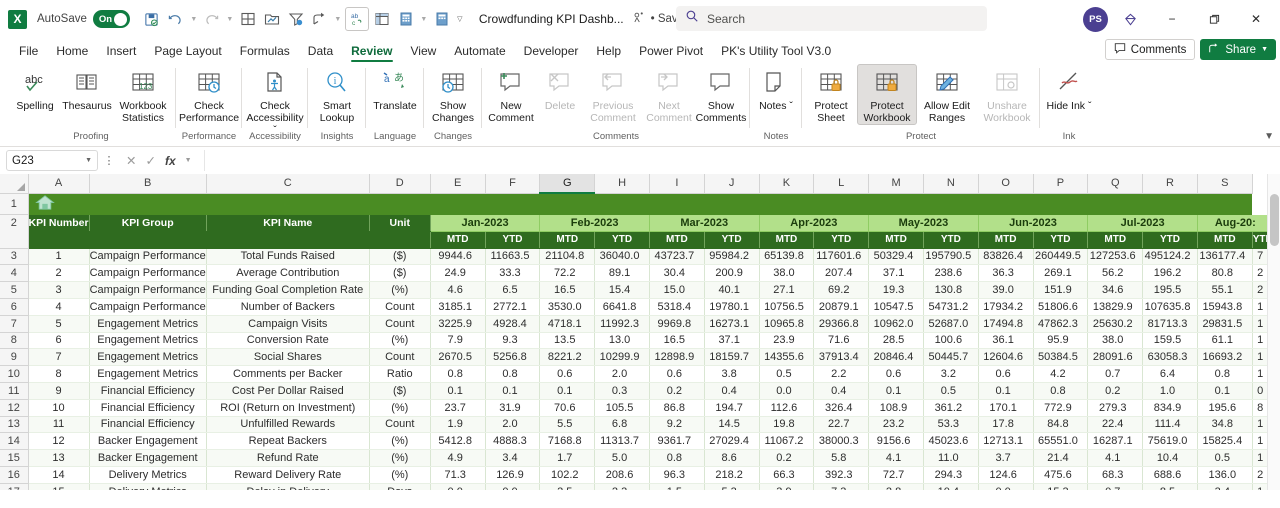 The image size is (1280, 508). Describe the element at coordinates (337, 94) in the screenshot. I see `ribbon-button-smart-lookup: i Smart Lookup` at that location.